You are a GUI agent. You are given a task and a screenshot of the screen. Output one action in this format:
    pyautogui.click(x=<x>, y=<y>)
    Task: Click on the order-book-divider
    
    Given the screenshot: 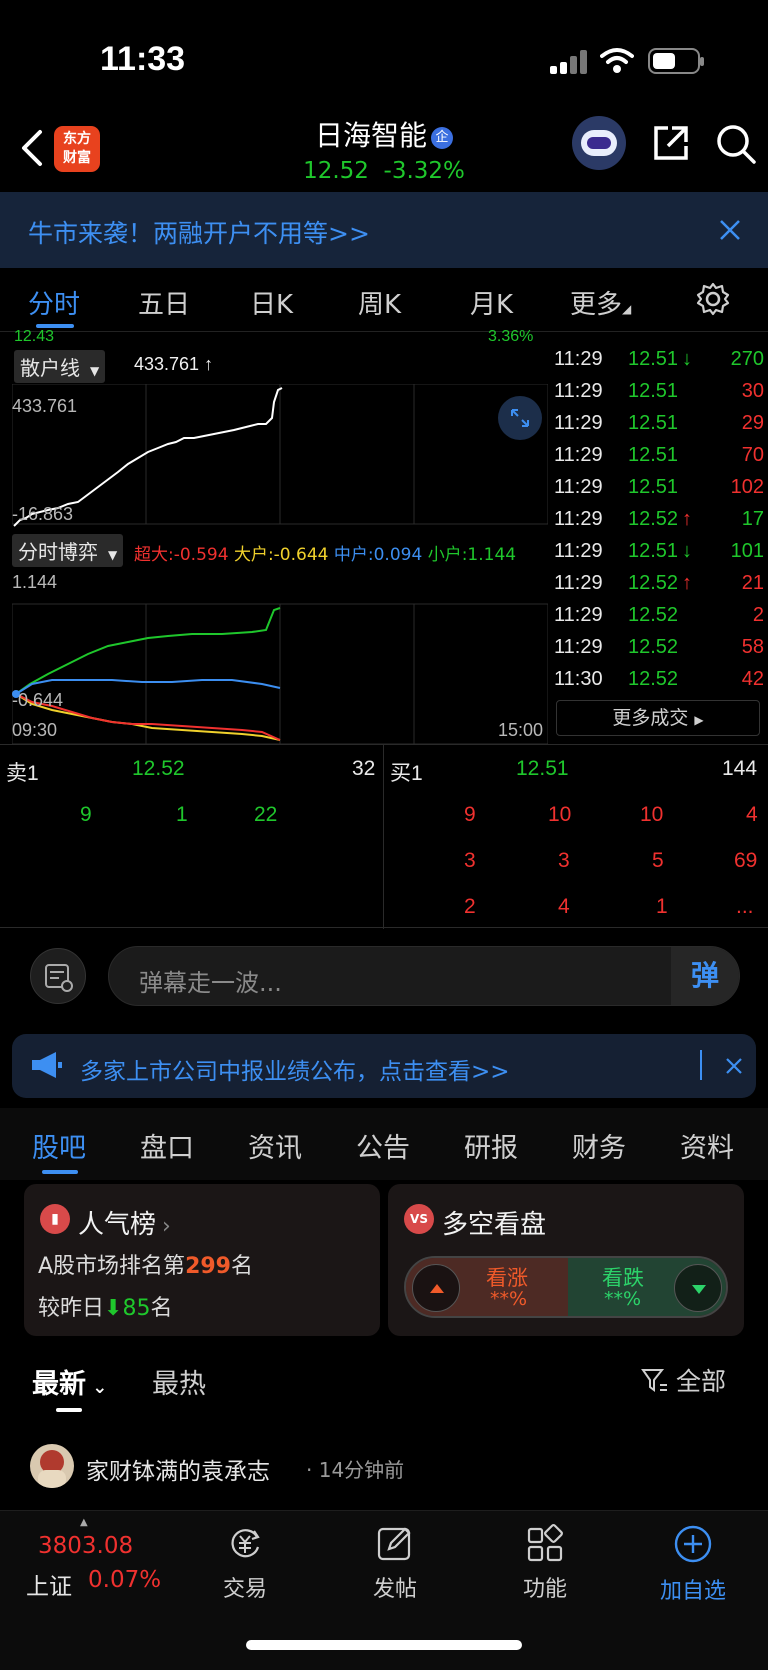 What is the action you would take?
    pyautogui.click(x=383, y=837)
    